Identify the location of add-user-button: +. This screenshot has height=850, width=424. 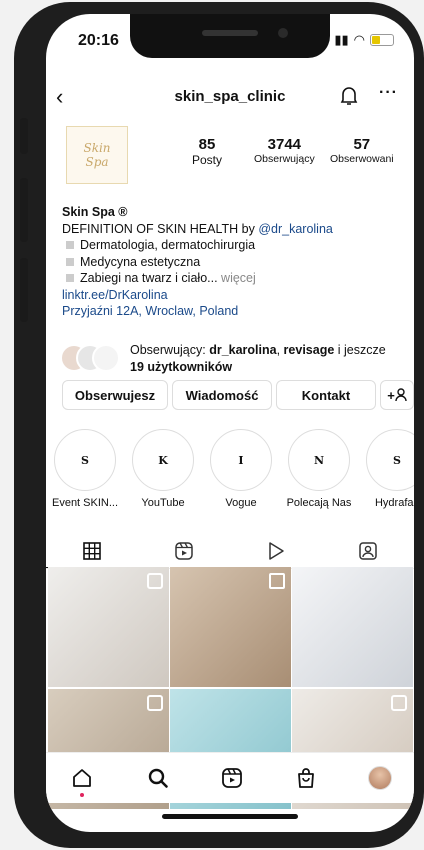
(397, 395).